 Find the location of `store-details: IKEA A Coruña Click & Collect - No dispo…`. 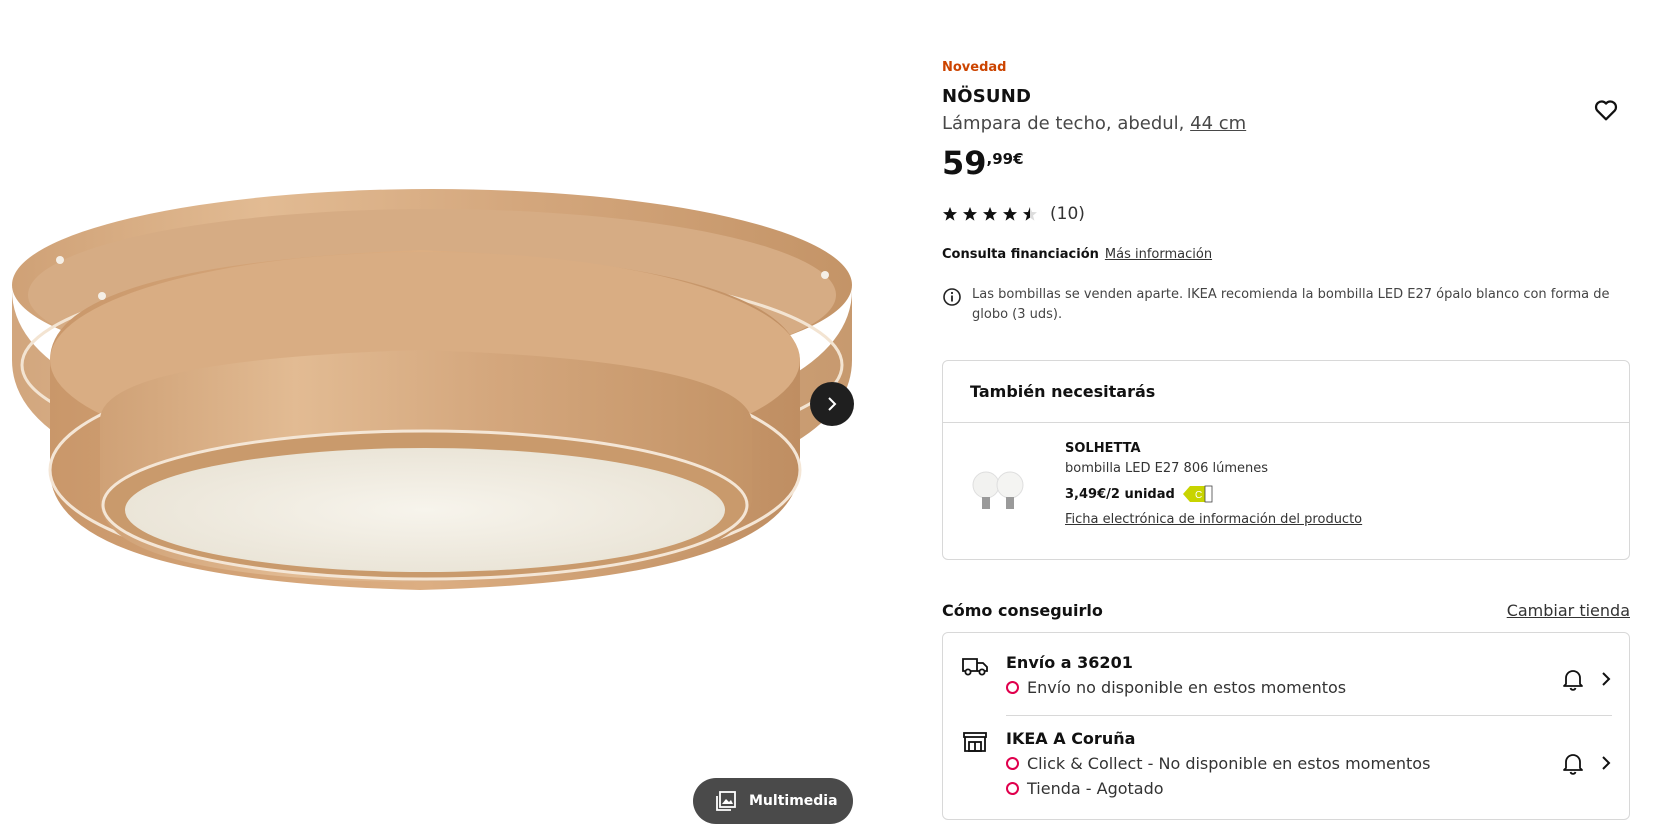

store-details: IKEA A Coruña Click & Collect - No dispo… is located at coordinates (1218, 763).